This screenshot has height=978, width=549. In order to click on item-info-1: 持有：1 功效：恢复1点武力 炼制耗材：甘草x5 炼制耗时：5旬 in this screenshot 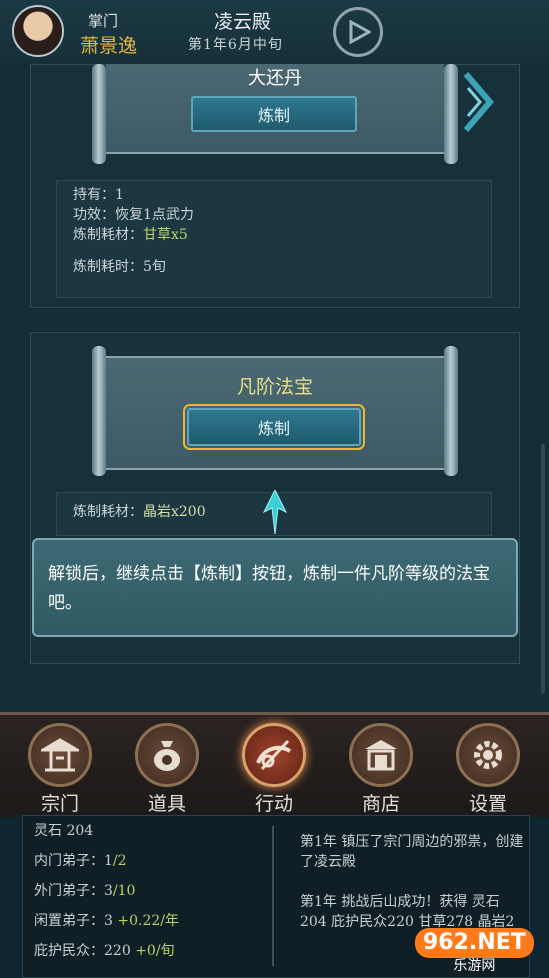, I will do `click(274, 239)`.